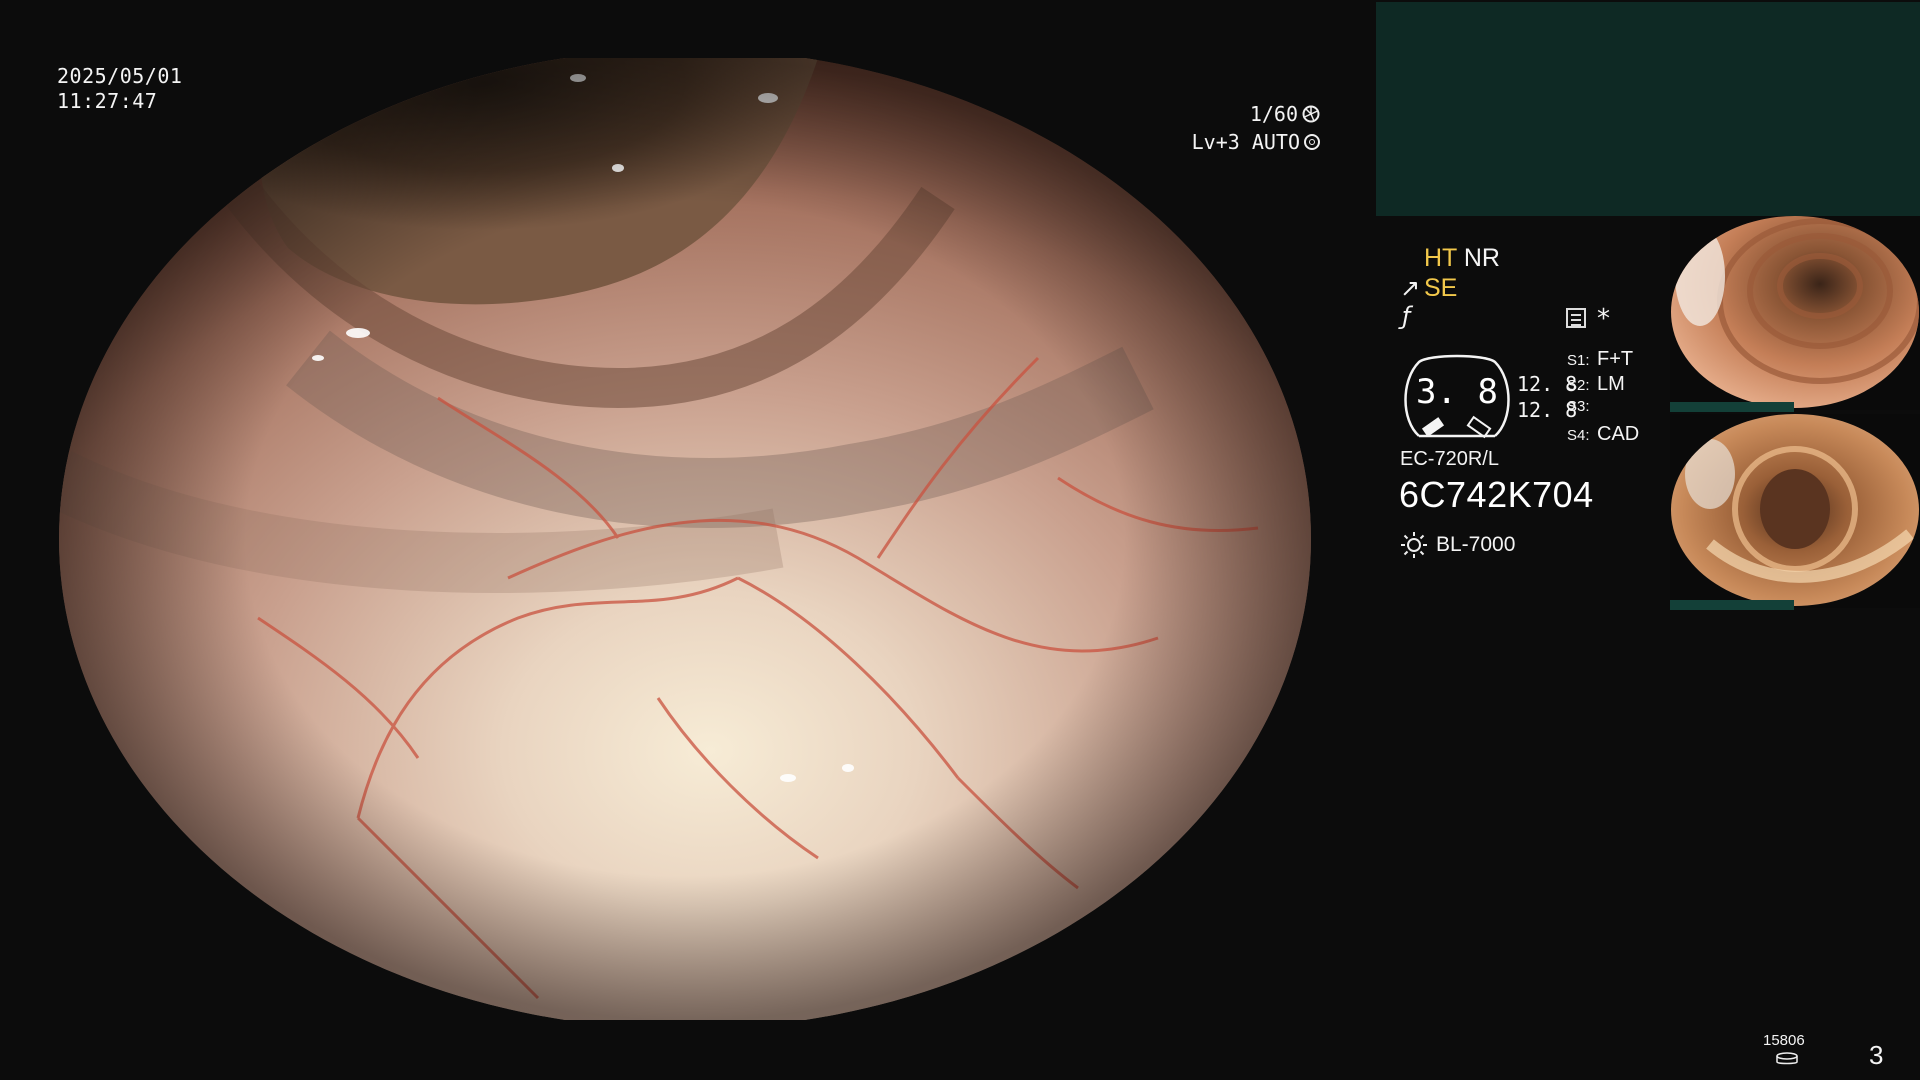 Image resolution: width=1920 pixels, height=1080 pixels. What do you see at coordinates (1273, 114) in the screenshot?
I see `shutter-speed: 1/60` at bounding box center [1273, 114].